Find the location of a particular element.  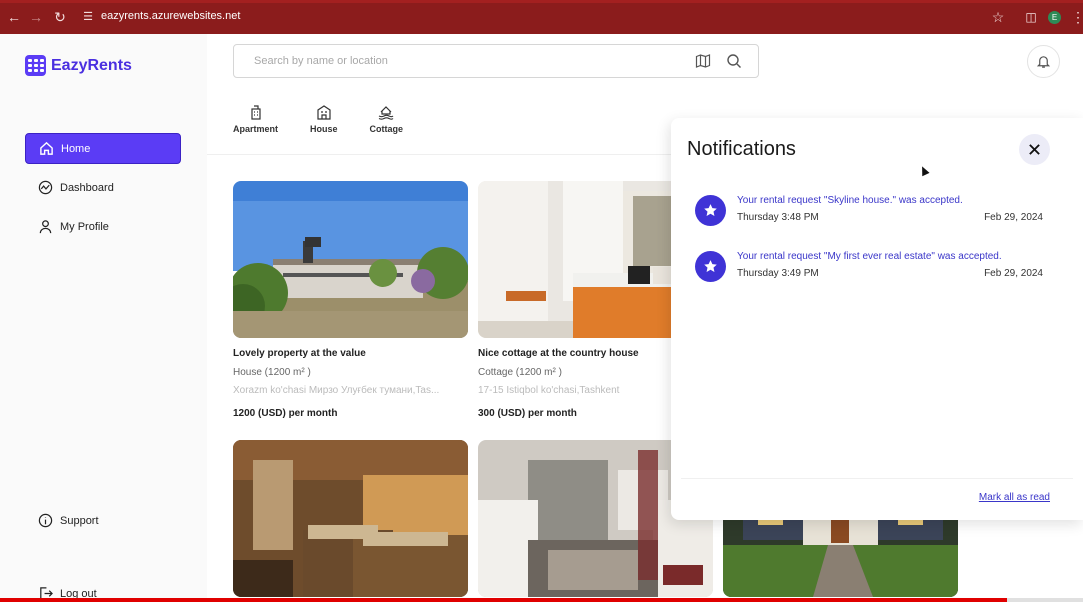

sidebar-item-support: Support is located at coordinates (103, 520).